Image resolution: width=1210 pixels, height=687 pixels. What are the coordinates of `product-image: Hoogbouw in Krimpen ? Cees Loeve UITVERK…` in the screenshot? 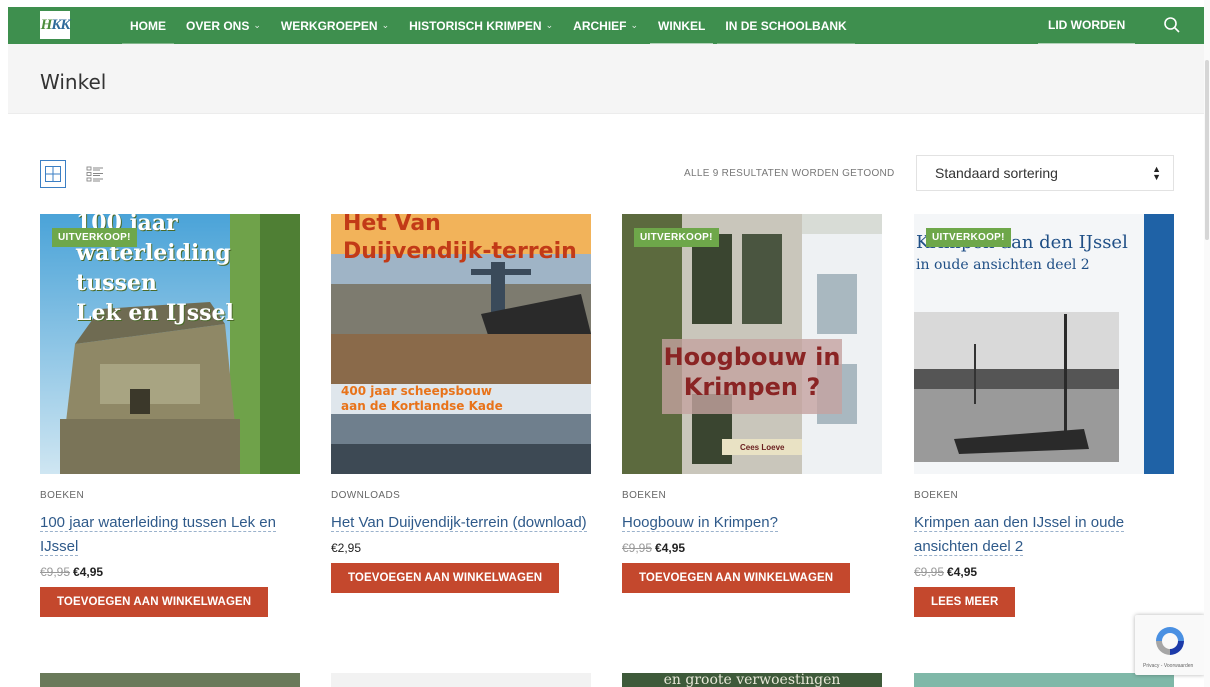 It's located at (752, 344).